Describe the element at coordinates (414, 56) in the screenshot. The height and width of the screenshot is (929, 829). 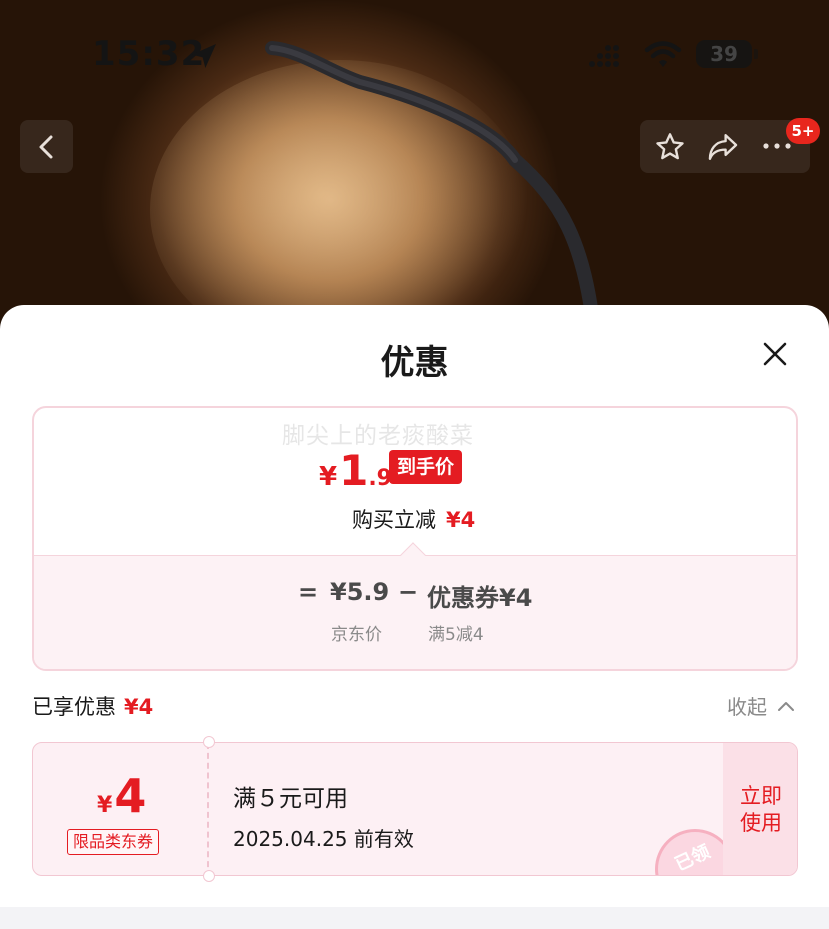
I see `status-bar: 15:32 39` at that location.